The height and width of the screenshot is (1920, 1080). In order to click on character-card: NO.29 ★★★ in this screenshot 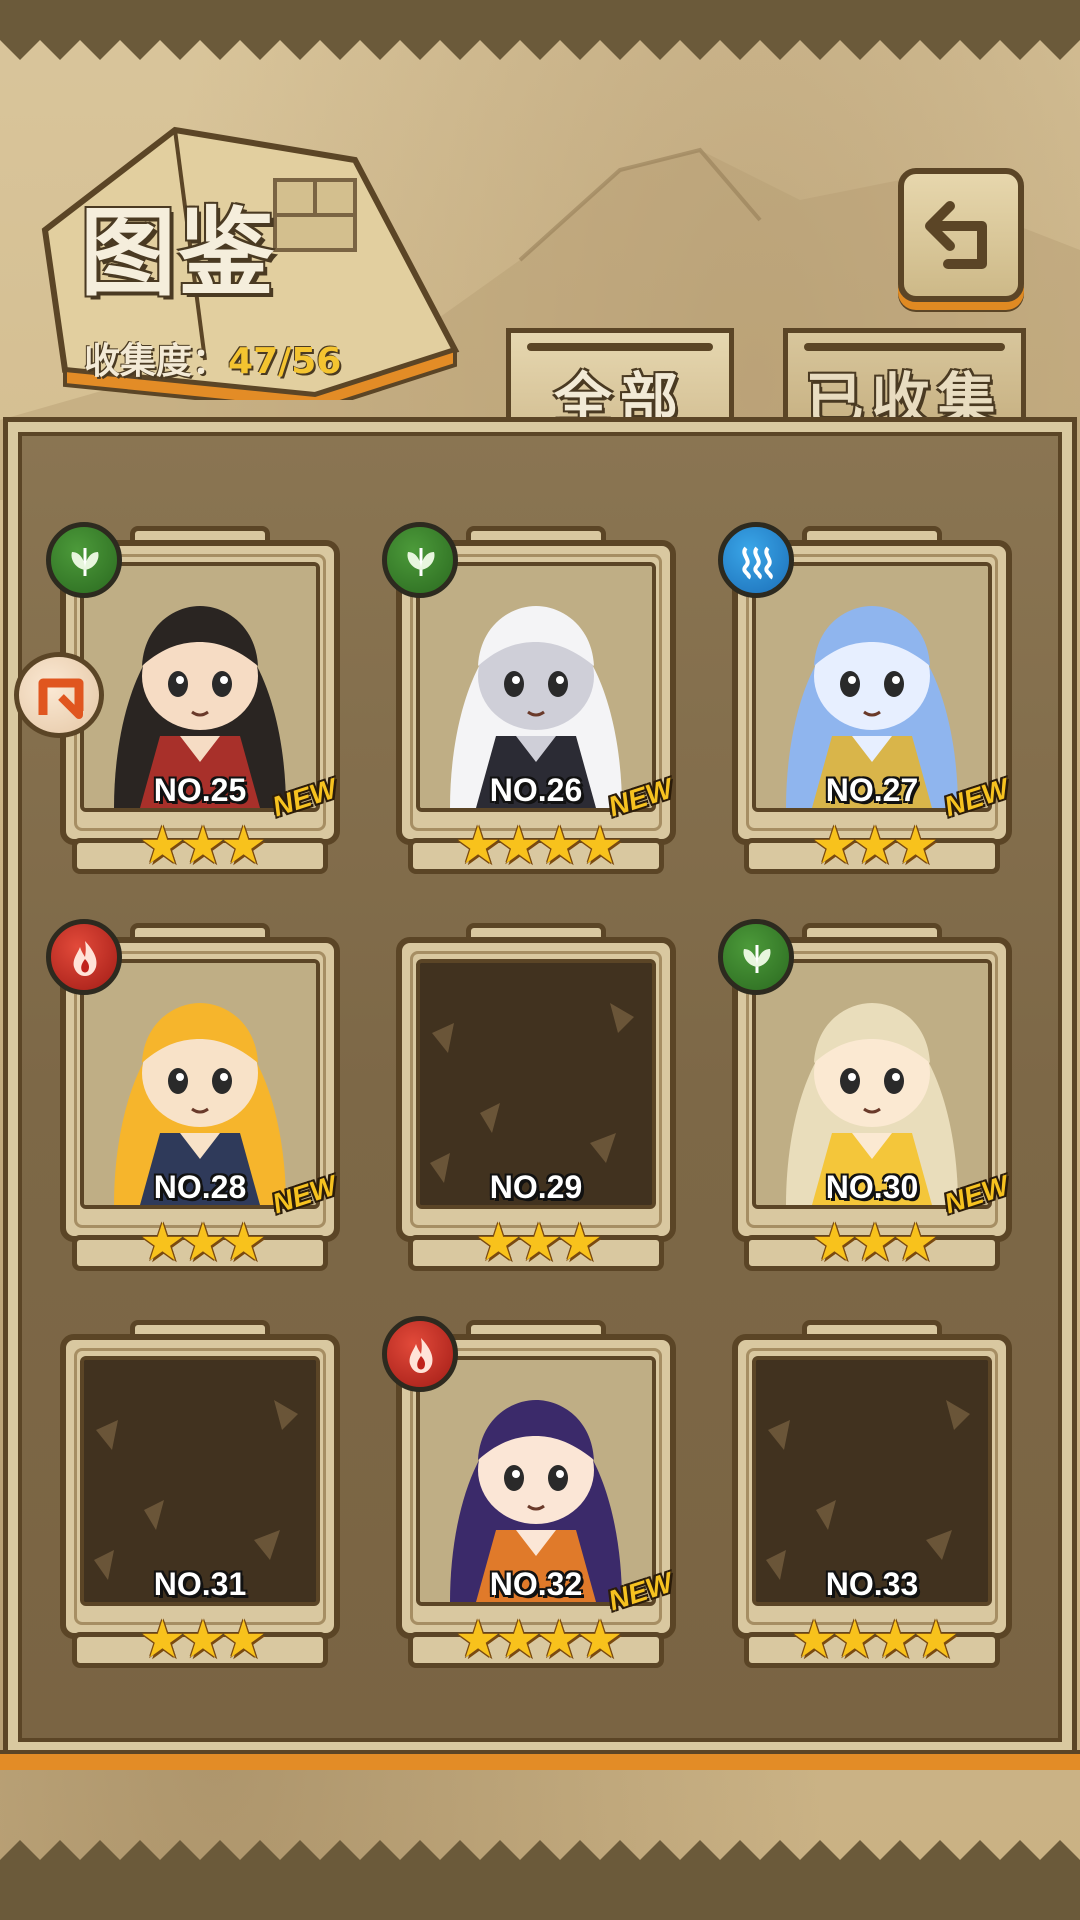, I will do `click(536, 1099)`.